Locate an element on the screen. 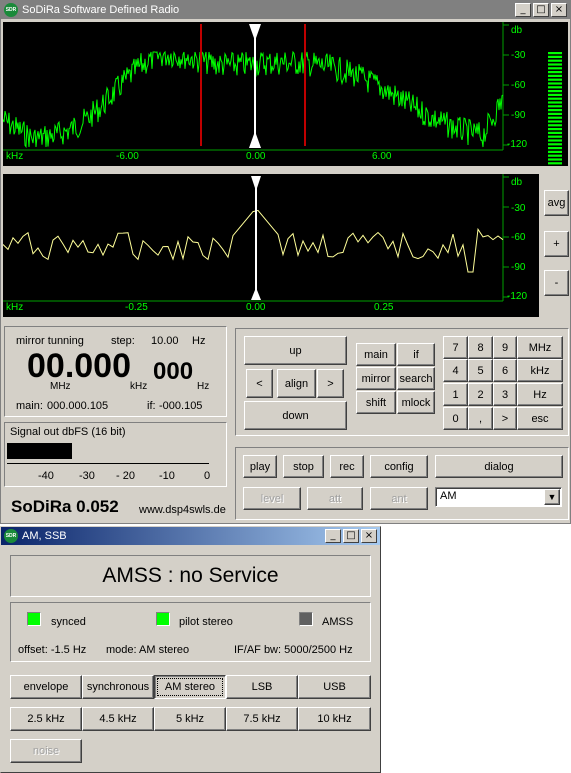  tune-right-button: > is located at coordinates (330, 383).